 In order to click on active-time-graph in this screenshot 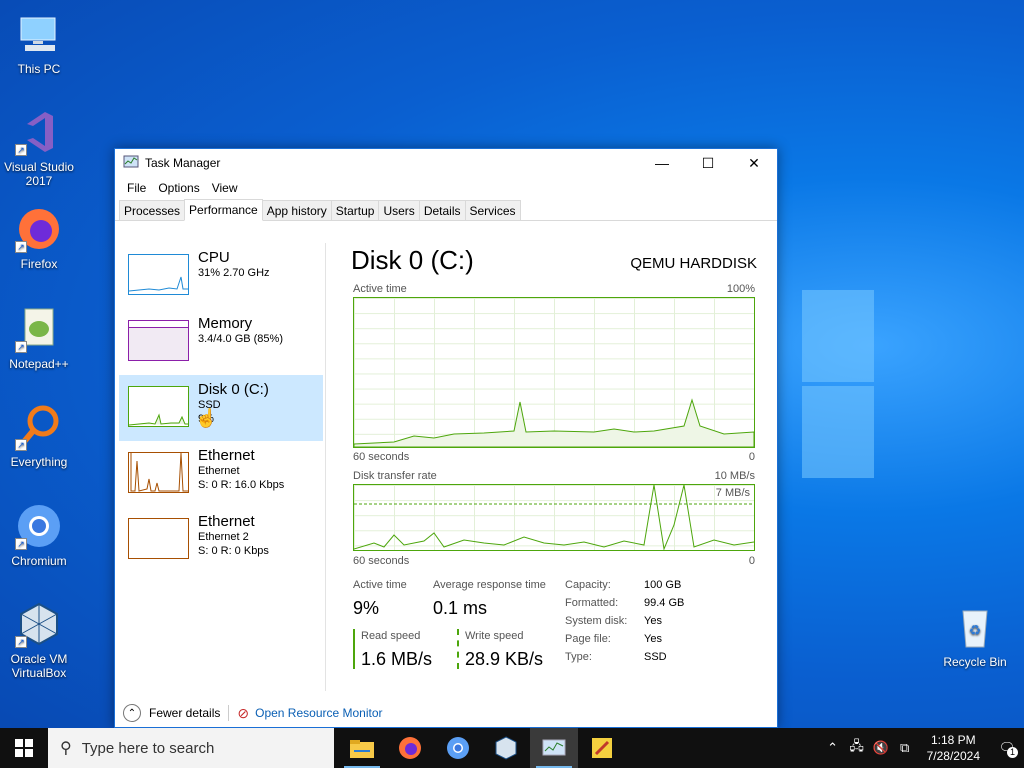, I will do `click(554, 372)`.